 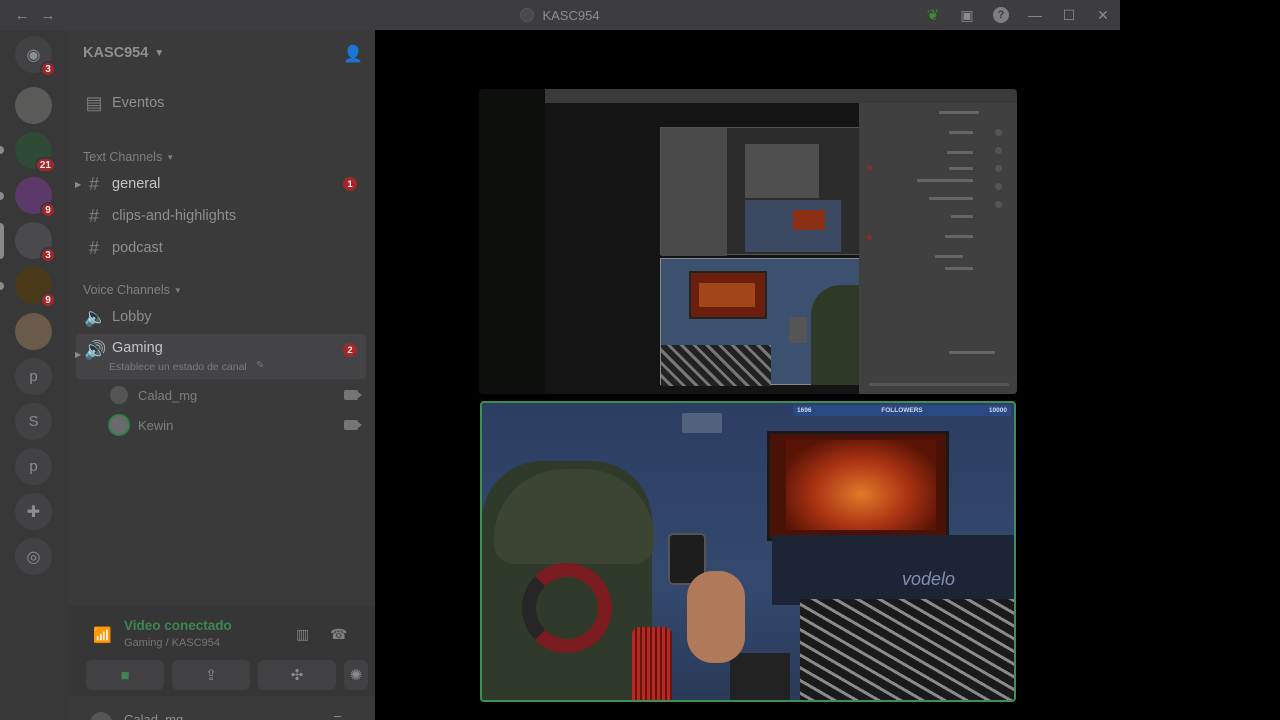 What do you see at coordinates (1001, 15) in the screenshot?
I see `help-icon: ?` at bounding box center [1001, 15].